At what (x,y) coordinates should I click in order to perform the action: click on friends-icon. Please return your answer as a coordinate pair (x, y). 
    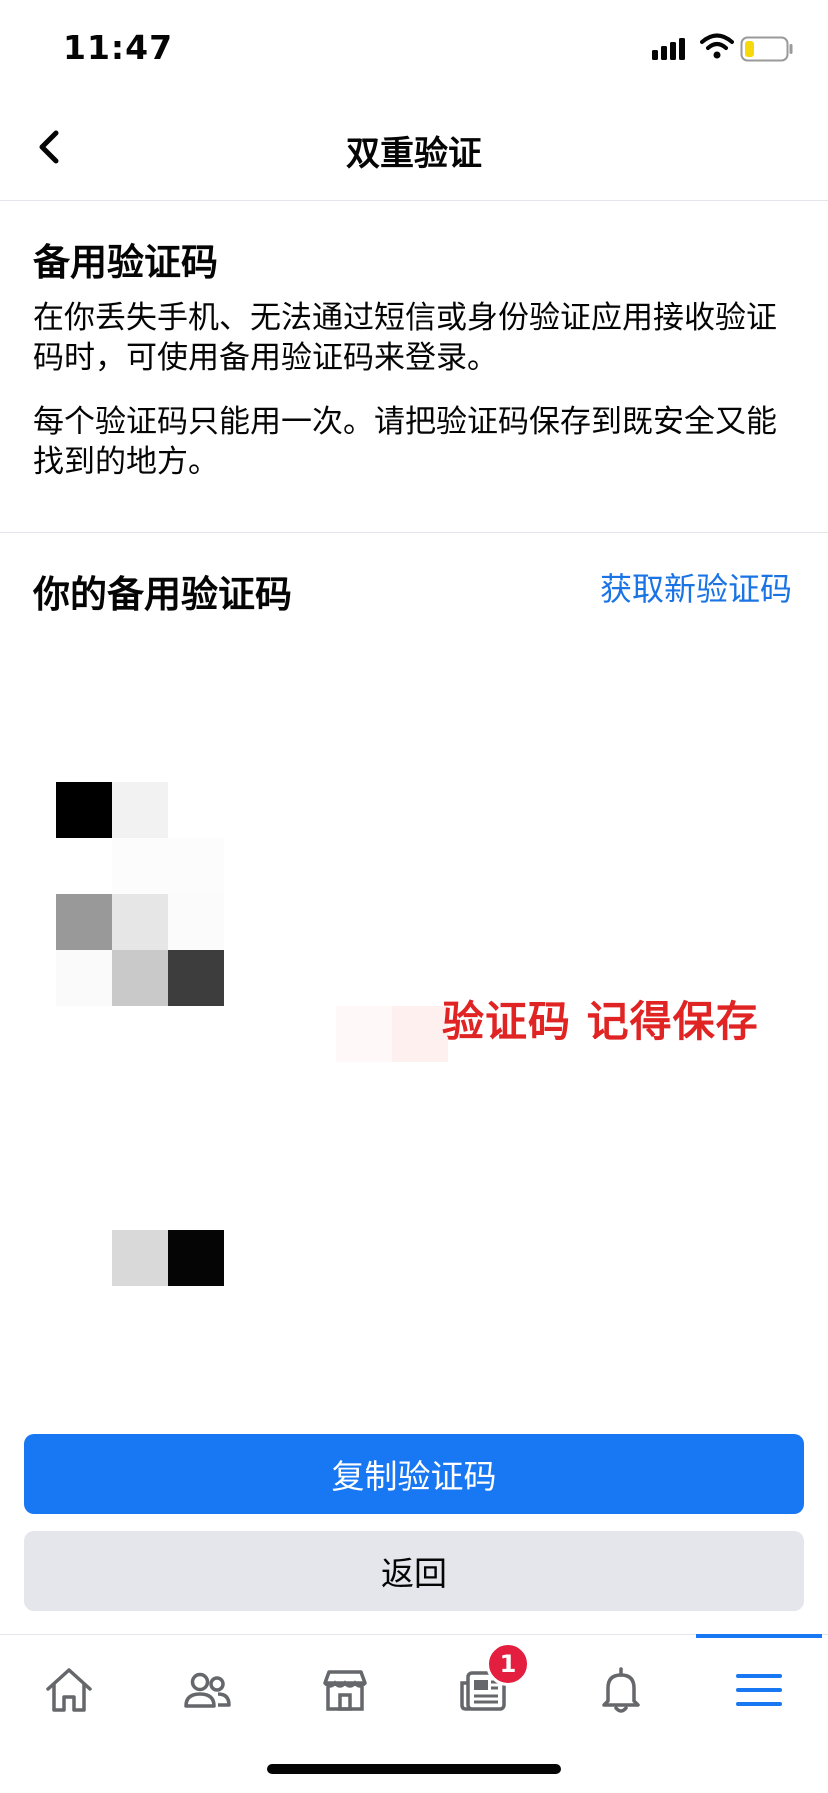
    Looking at the image, I should click on (207, 1690).